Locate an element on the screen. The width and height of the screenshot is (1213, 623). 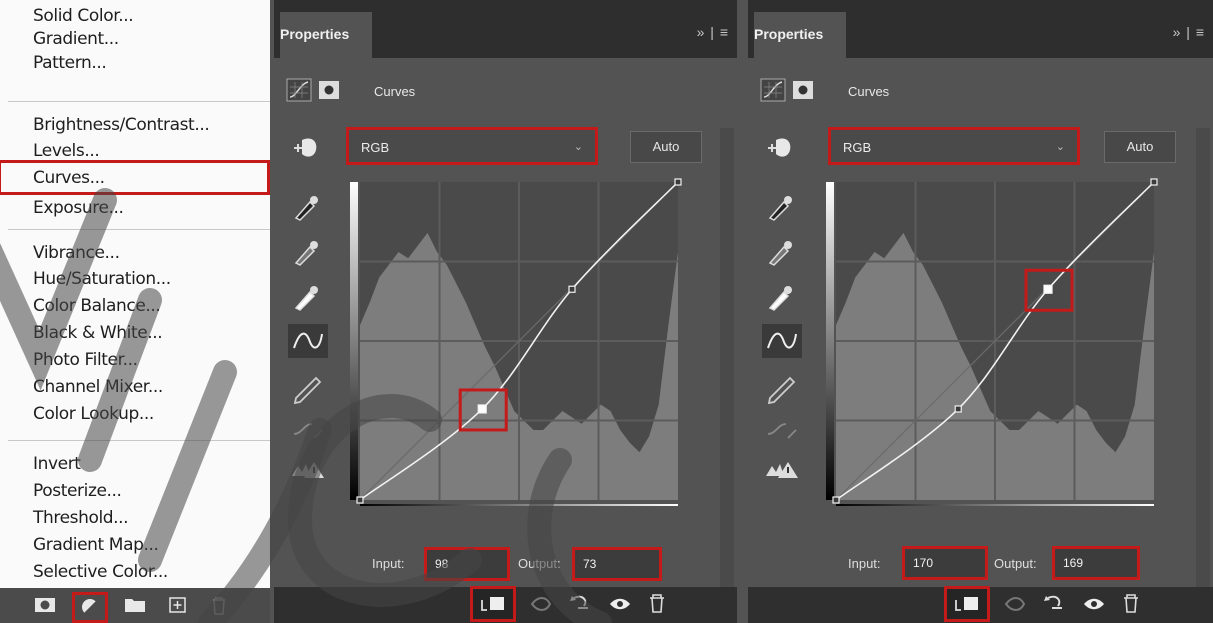
pencil-icon is located at coordinates (307, 390).